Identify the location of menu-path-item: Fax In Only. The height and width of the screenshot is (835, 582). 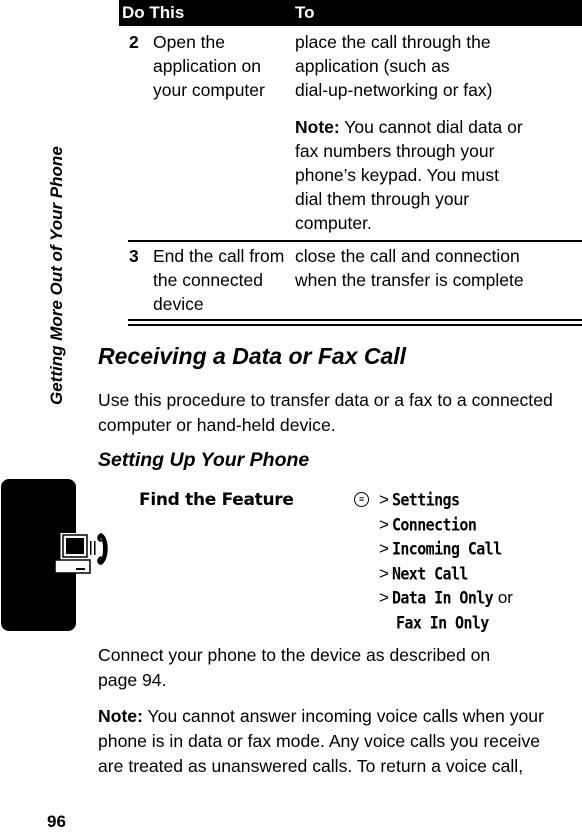
(442, 622).